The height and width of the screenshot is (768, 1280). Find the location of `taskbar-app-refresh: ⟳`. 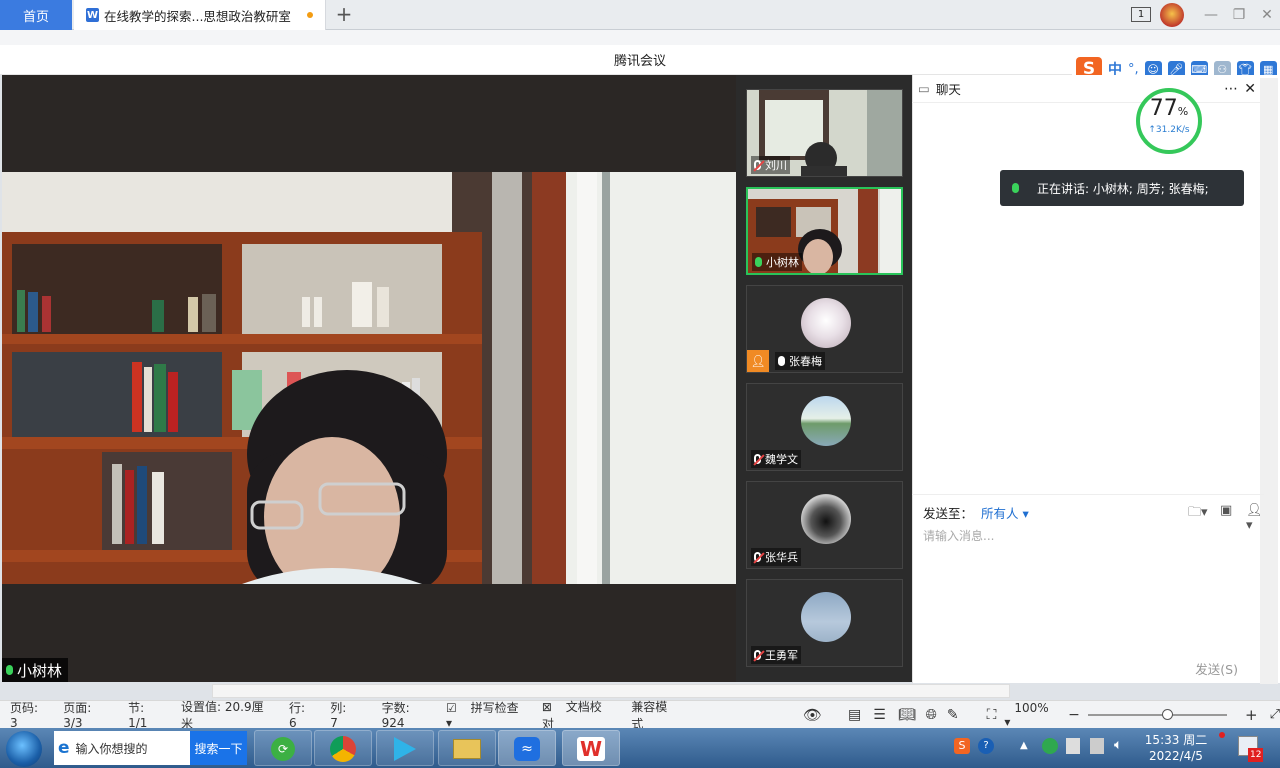

taskbar-app-refresh: ⟳ is located at coordinates (283, 748).